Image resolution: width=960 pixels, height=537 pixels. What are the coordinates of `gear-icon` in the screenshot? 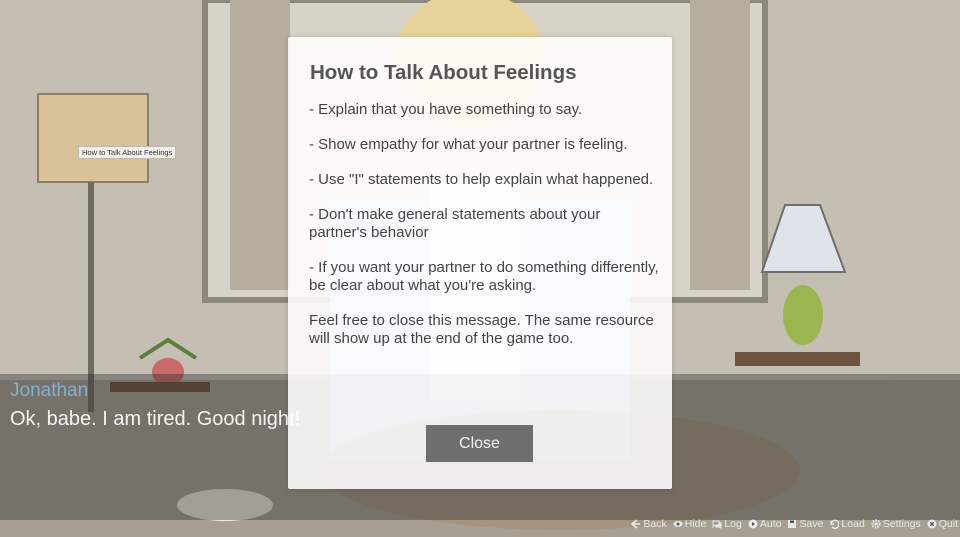 It's located at (876, 524).